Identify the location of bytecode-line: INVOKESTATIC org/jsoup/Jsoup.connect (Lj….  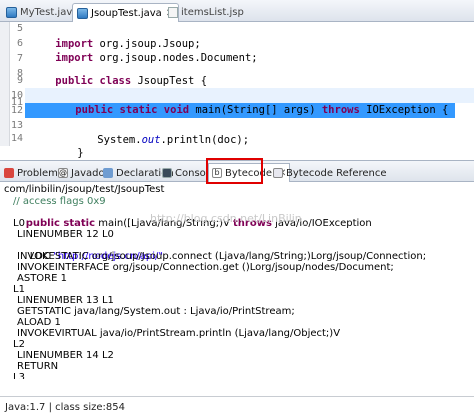
(222, 256).